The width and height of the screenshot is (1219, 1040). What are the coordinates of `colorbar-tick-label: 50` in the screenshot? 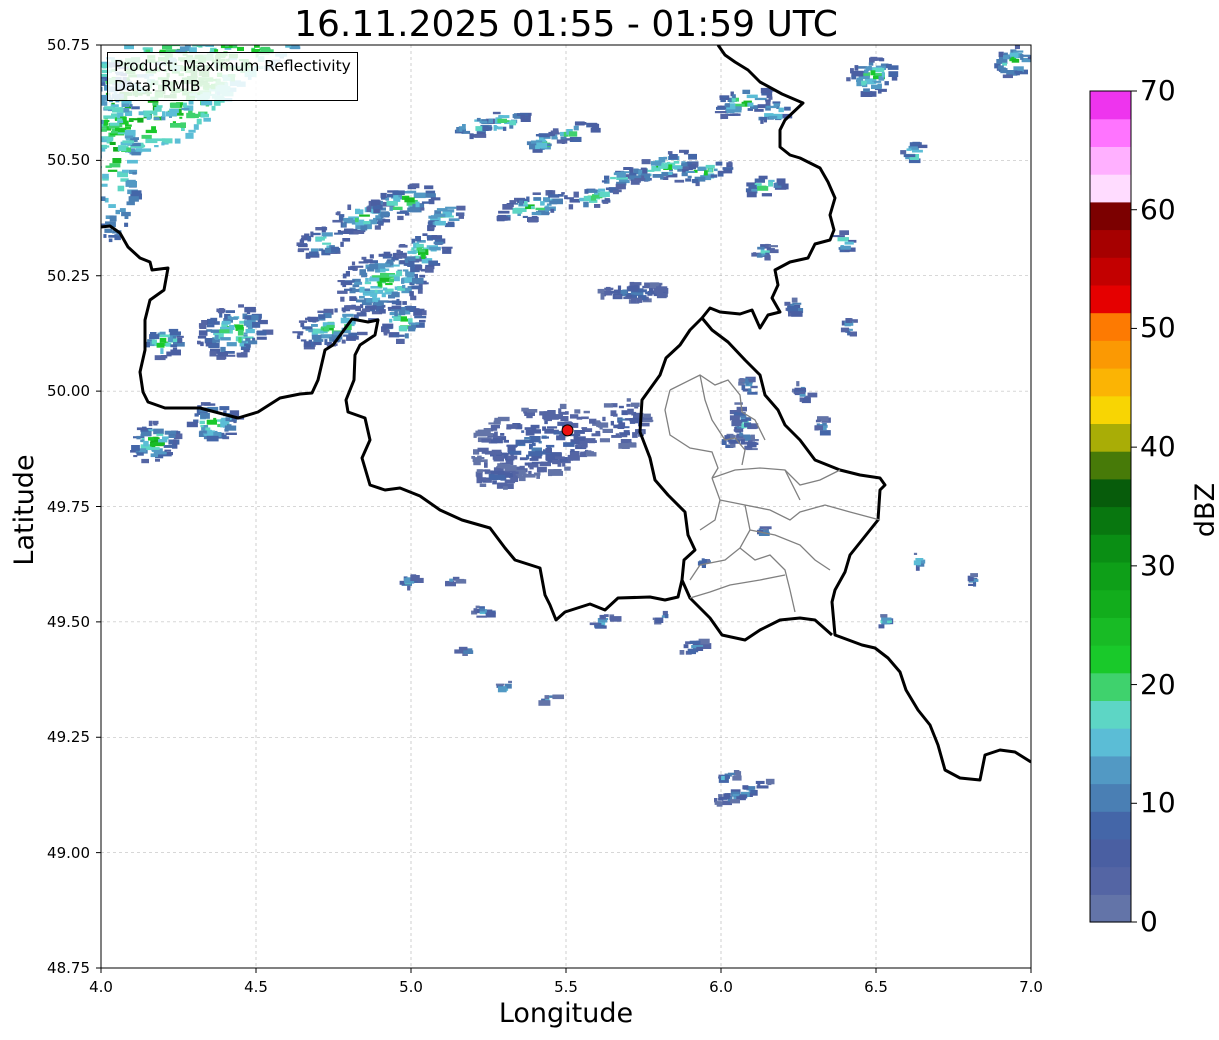 It's located at (1158, 328).